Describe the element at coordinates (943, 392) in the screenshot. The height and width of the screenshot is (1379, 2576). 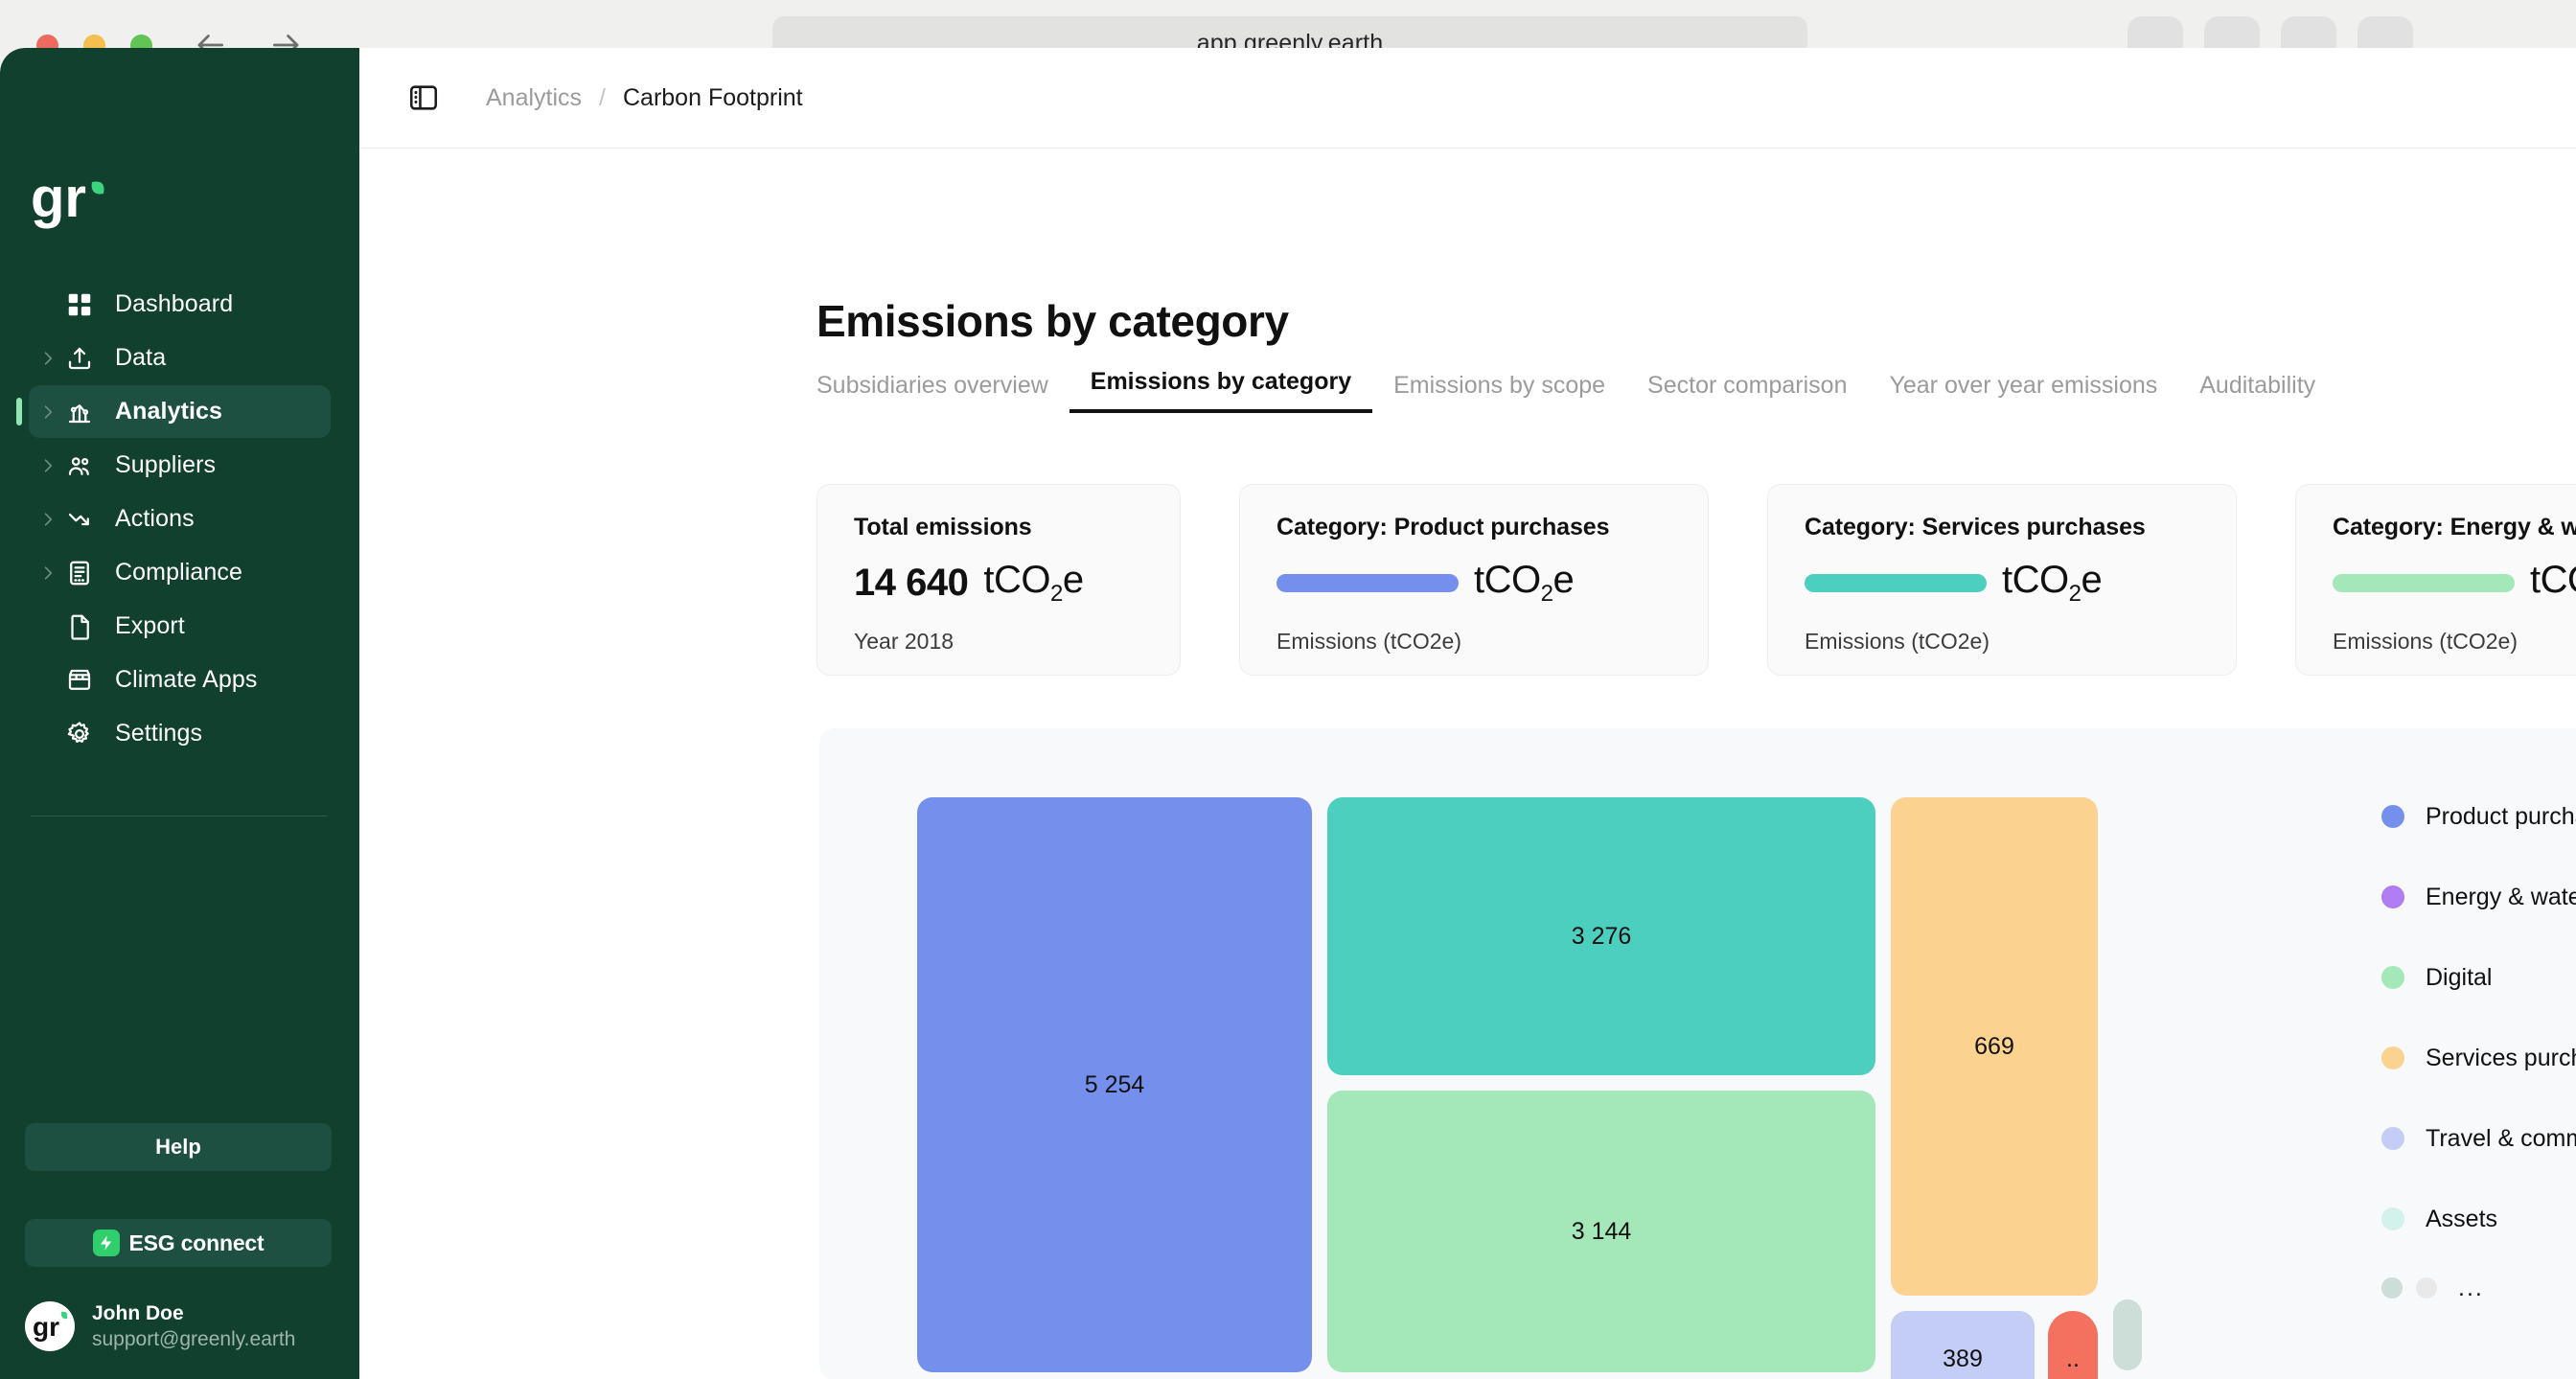
I see `tab-subsidiaries-overview: Subsidiaries overview` at that location.